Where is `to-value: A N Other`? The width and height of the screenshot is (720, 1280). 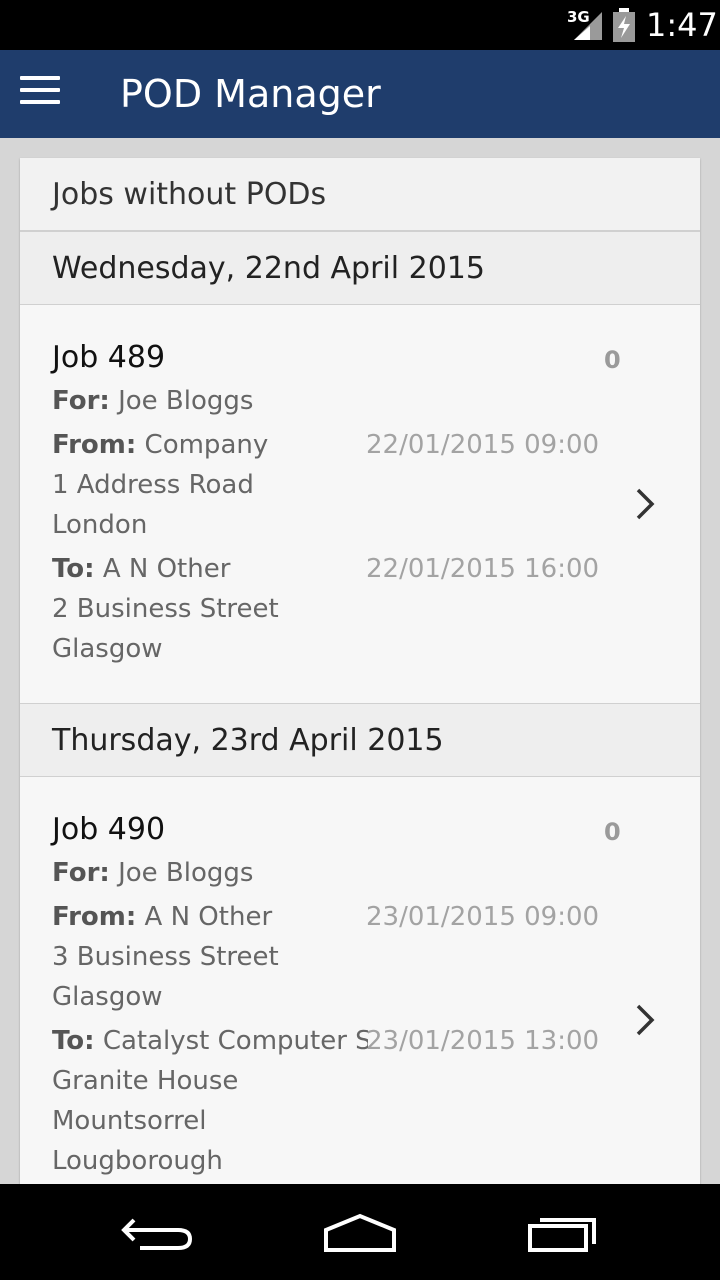
to-value: A N Other is located at coordinates (166, 569).